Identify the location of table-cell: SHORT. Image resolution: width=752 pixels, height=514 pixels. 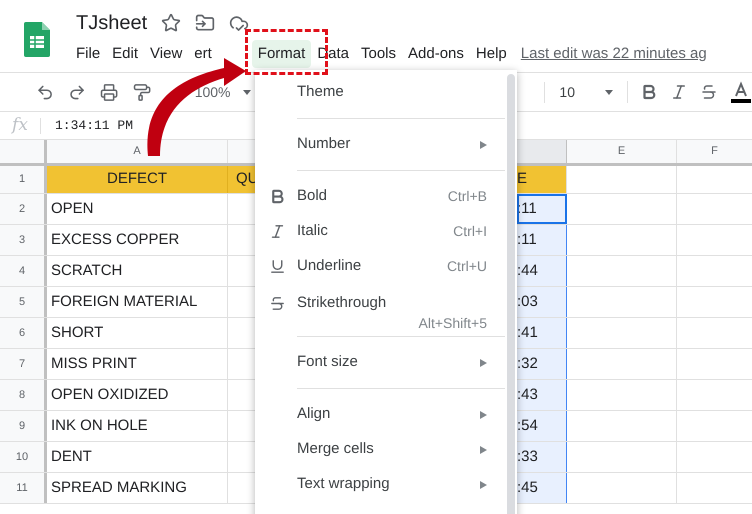
(137, 333).